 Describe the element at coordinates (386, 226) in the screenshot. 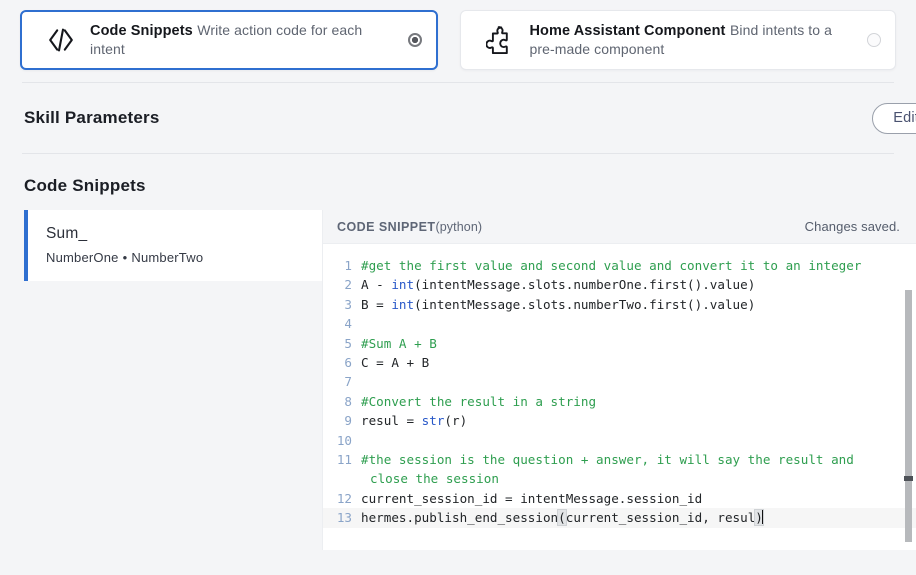

I see `code-editor-label-text: CODE SNIPPET` at that location.